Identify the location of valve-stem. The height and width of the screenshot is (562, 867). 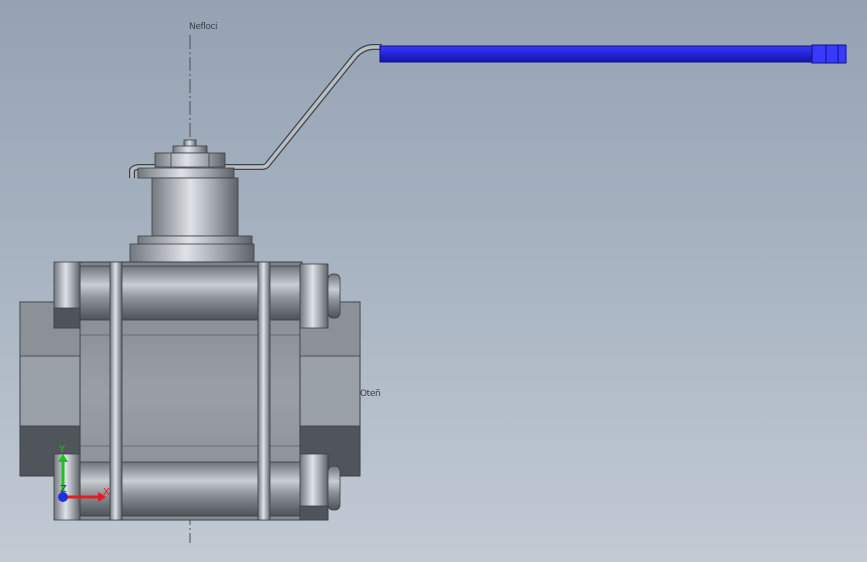
(190, 146).